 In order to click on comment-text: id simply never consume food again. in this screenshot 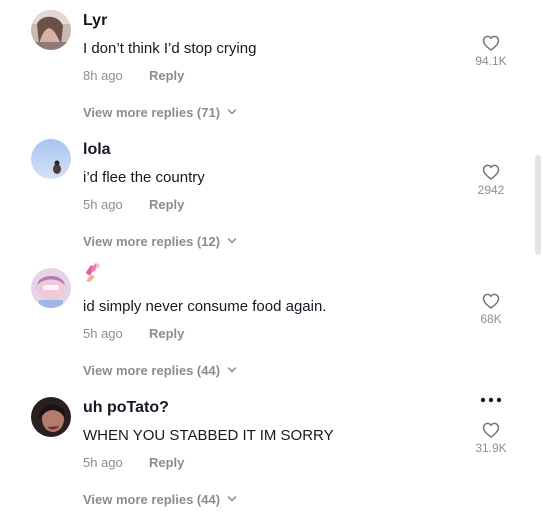, I will do `click(205, 306)`.